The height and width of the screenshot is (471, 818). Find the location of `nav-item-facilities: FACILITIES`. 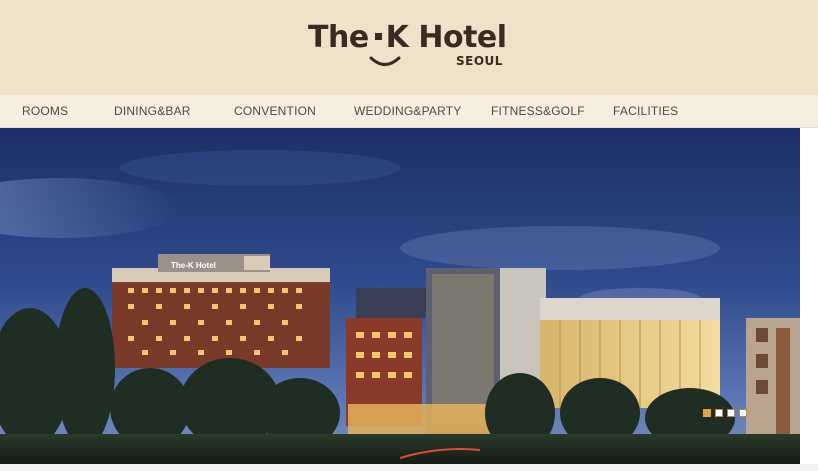

nav-item-facilities: FACILITIES is located at coordinates (645, 111).